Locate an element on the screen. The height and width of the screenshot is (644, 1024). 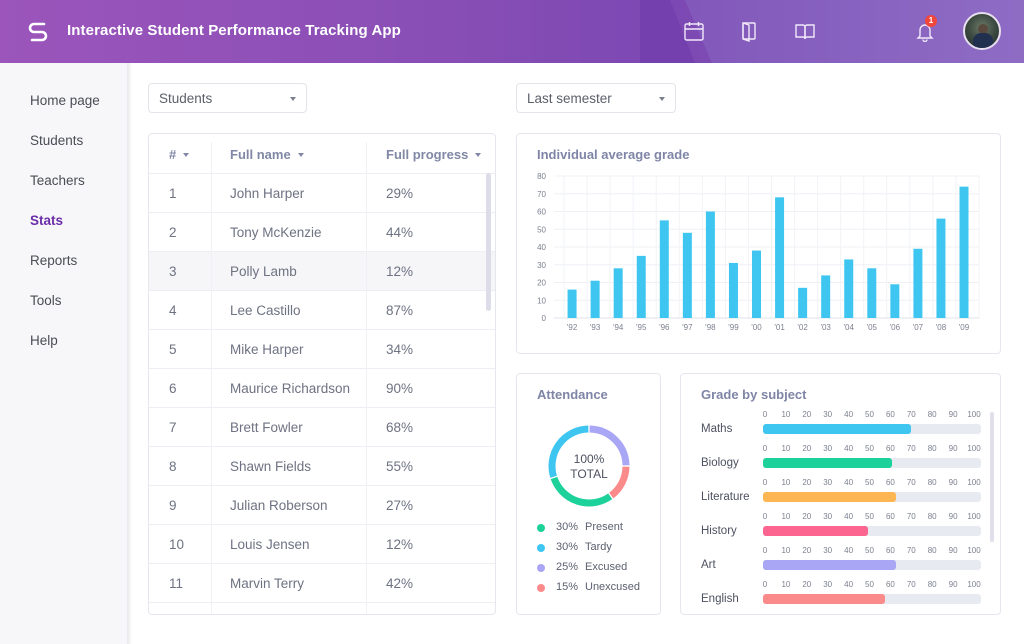
x-tick-label: 100 is located at coordinates (974, 584).